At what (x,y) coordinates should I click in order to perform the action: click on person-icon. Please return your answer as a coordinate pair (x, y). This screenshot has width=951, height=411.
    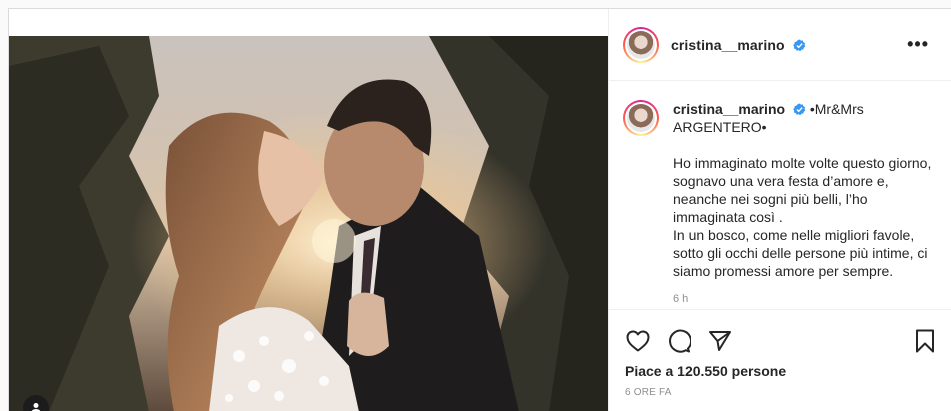
    Looking at the image, I should click on (36, 407).